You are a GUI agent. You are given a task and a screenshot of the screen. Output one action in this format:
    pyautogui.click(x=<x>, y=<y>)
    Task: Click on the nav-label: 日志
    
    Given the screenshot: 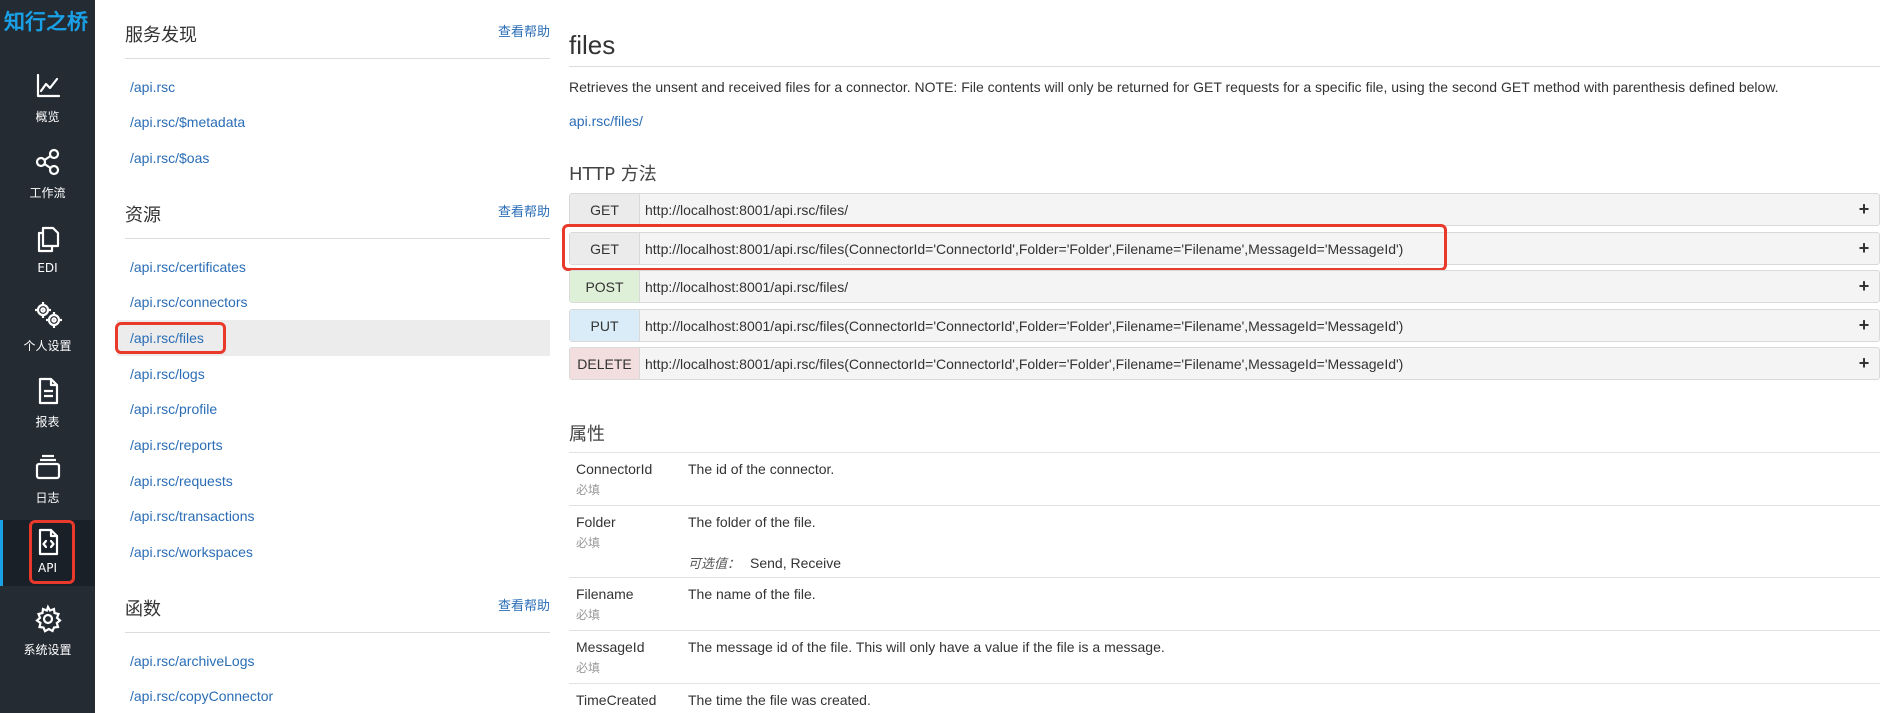 What is the action you would take?
    pyautogui.click(x=47, y=498)
    